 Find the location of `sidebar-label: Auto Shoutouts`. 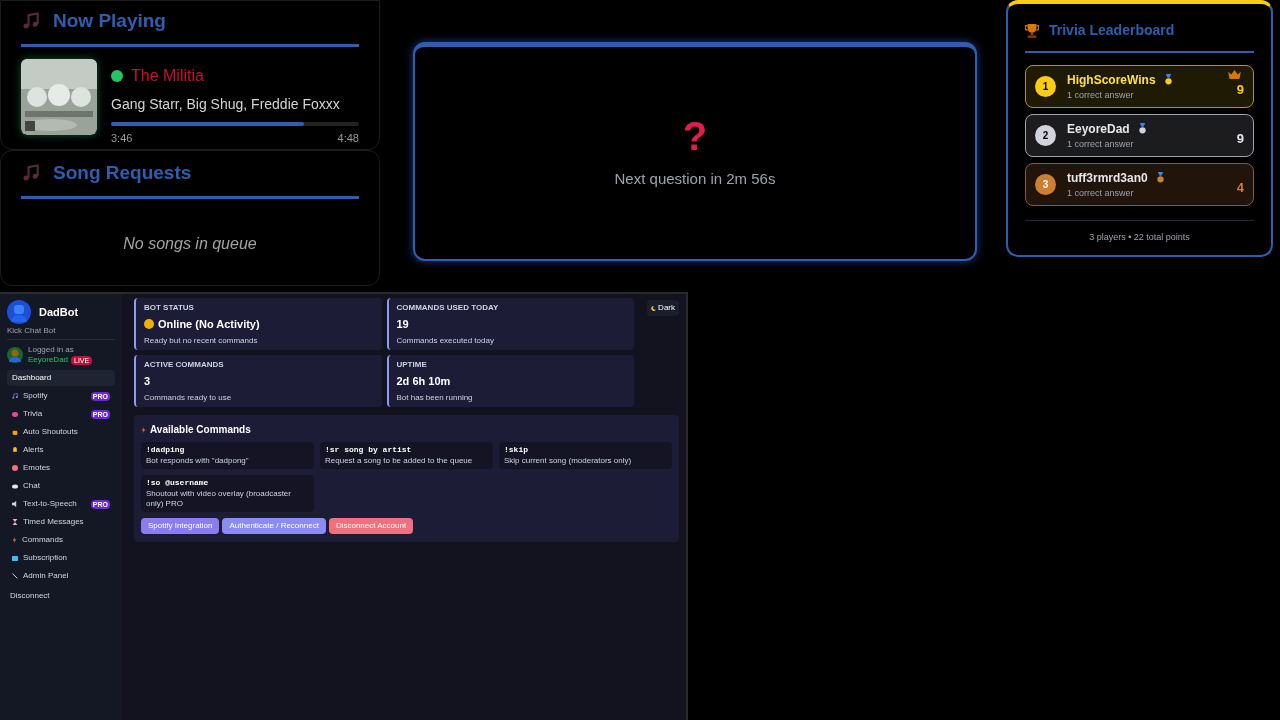

sidebar-label: Auto Shoutouts is located at coordinates (51, 432).